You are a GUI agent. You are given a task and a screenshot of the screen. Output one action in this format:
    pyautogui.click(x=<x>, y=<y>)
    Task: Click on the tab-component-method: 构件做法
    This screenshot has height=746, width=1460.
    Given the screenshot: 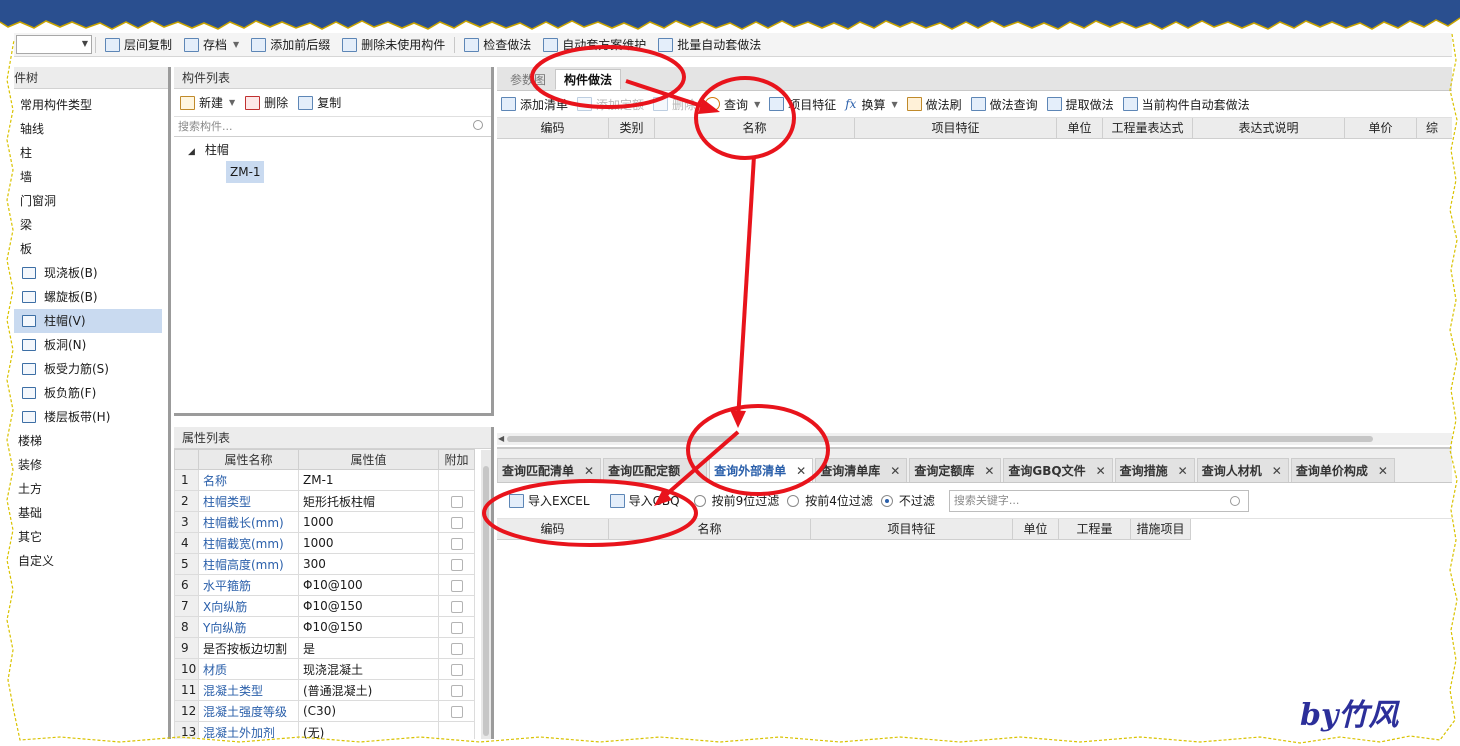 What is the action you would take?
    pyautogui.click(x=588, y=79)
    